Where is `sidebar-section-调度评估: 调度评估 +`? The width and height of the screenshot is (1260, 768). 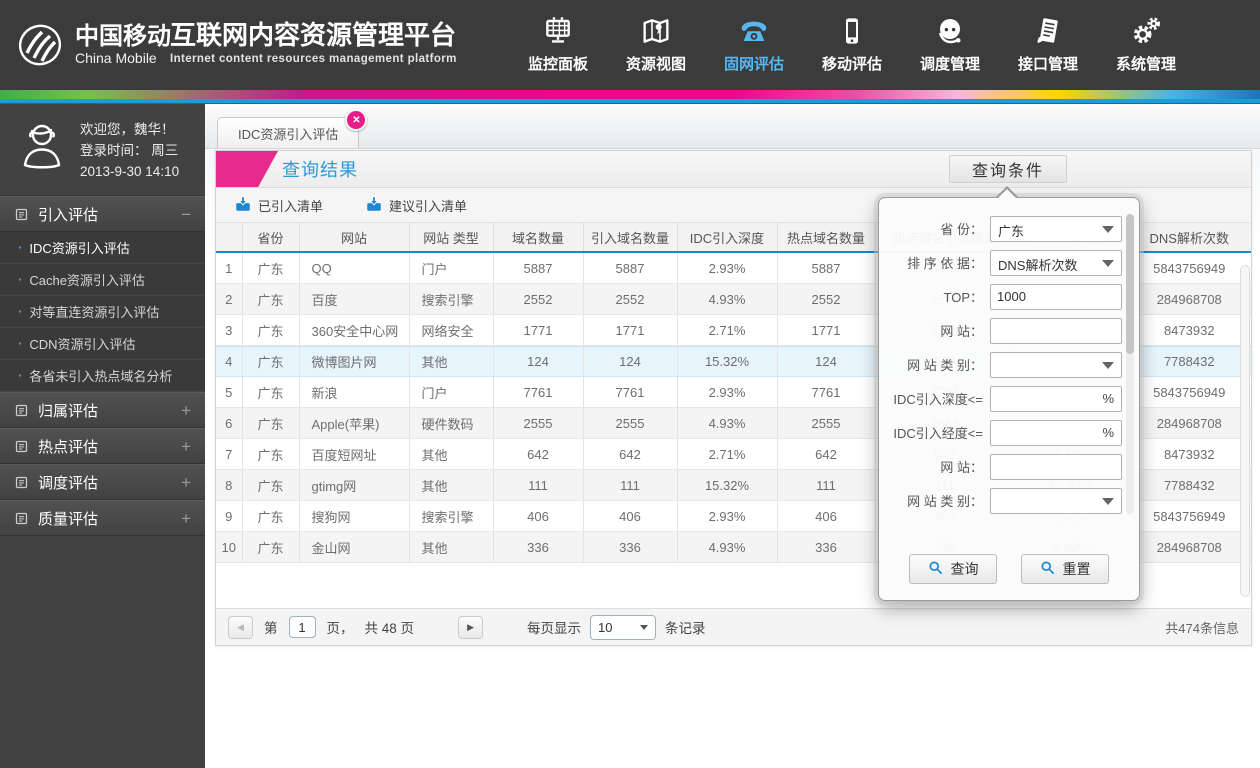
sidebar-section-调度评估: 调度评估 + is located at coordinates (102, 482).